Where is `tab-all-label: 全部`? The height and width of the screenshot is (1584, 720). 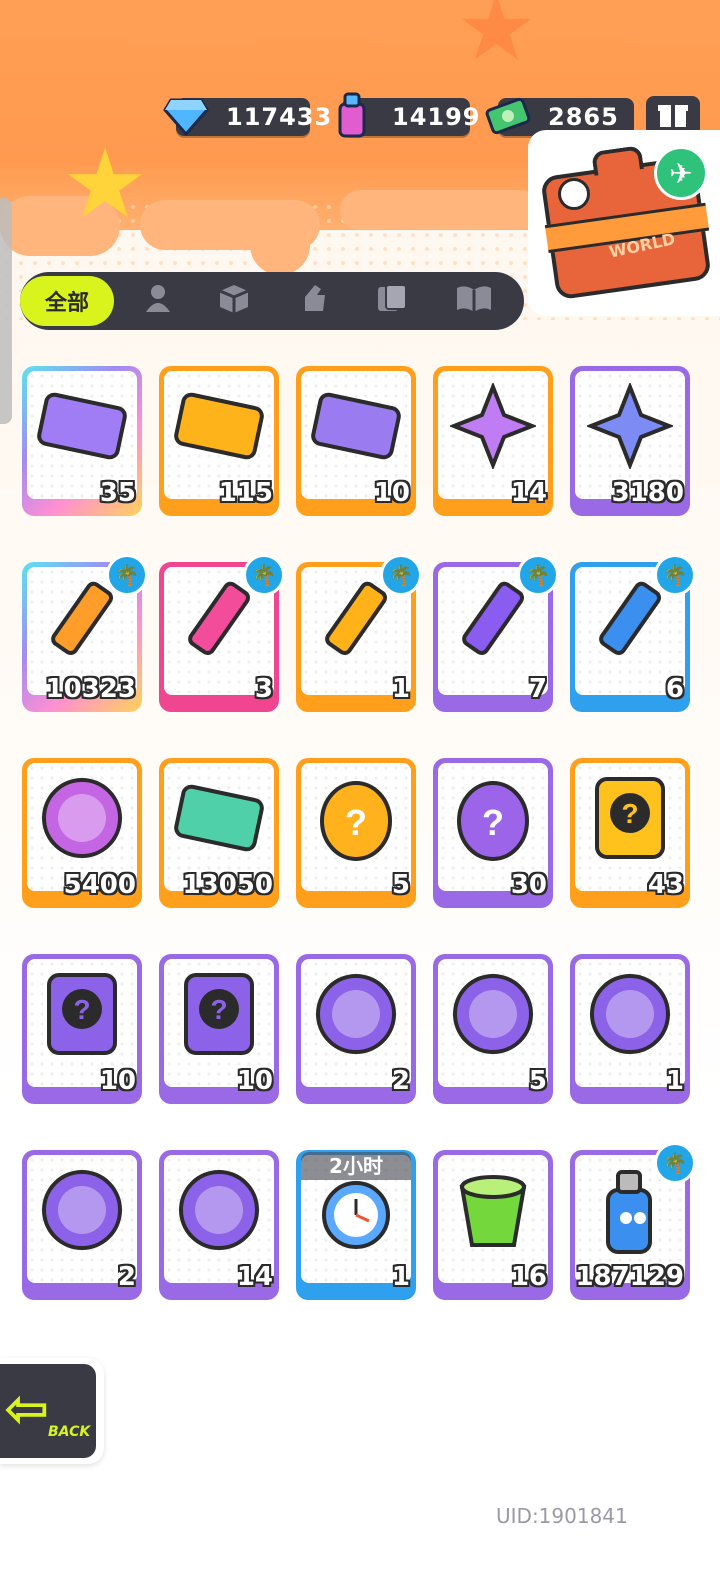
tab-all-label: 全部 is located at coordinates (66, 303).